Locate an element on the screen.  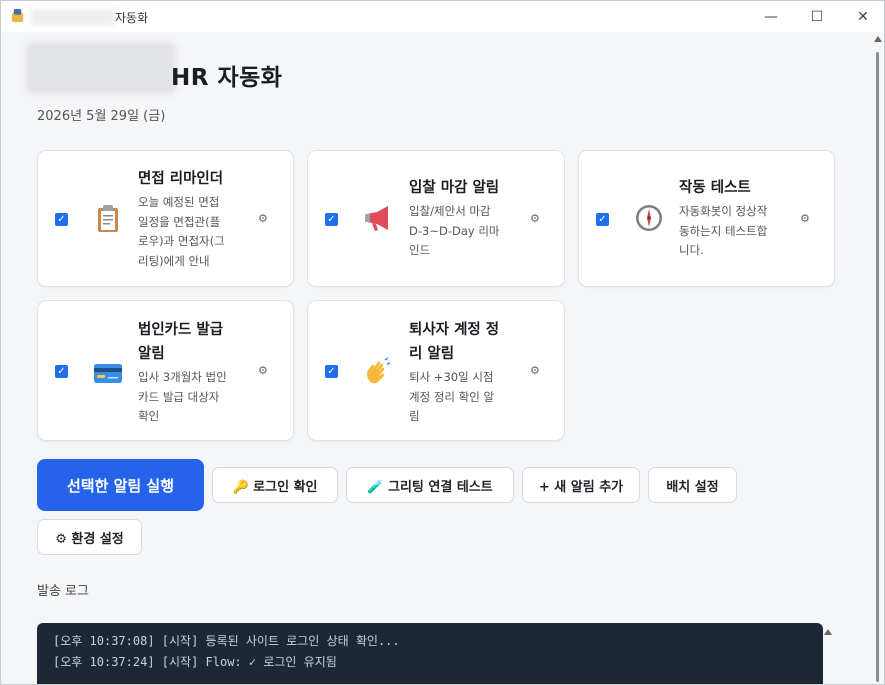
card-desc-line: 퇴사 +30일 시점 is located at coordinates (451, 377).